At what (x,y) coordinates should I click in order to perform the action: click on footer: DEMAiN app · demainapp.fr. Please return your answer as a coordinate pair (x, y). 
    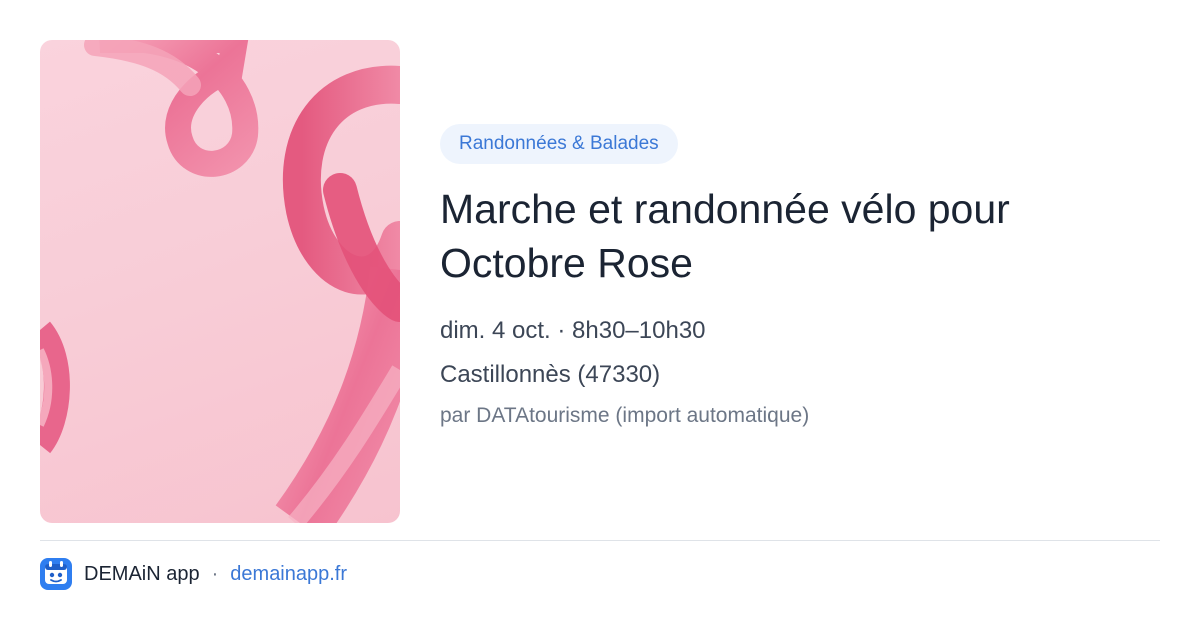
    Looking at the image, I should click on (193, 574).